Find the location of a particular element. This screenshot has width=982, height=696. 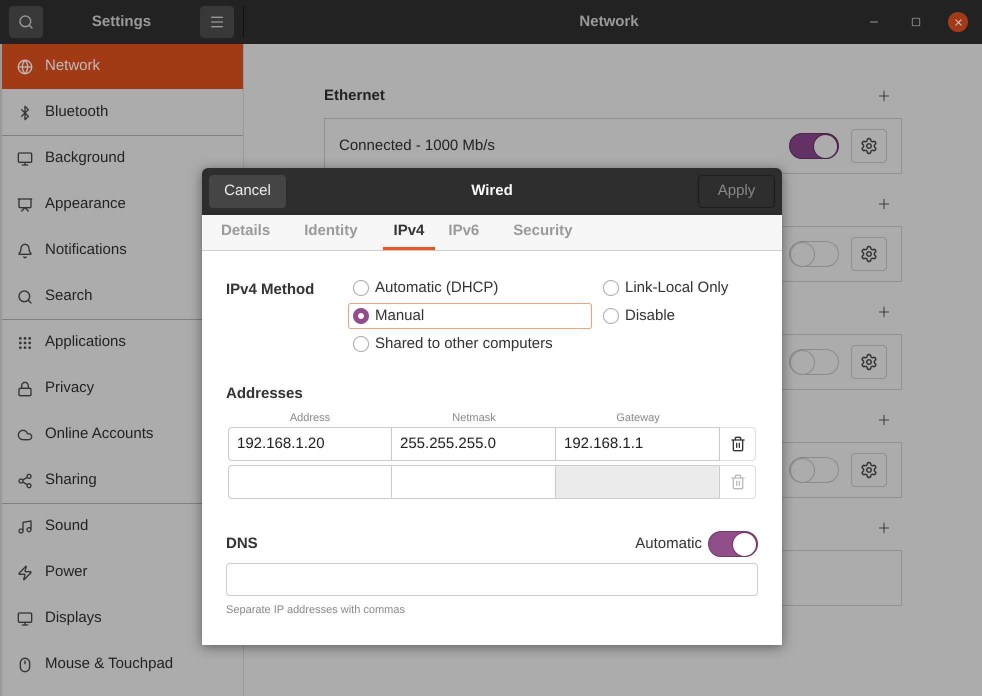

menu-button is located at coordinates (217, 22).